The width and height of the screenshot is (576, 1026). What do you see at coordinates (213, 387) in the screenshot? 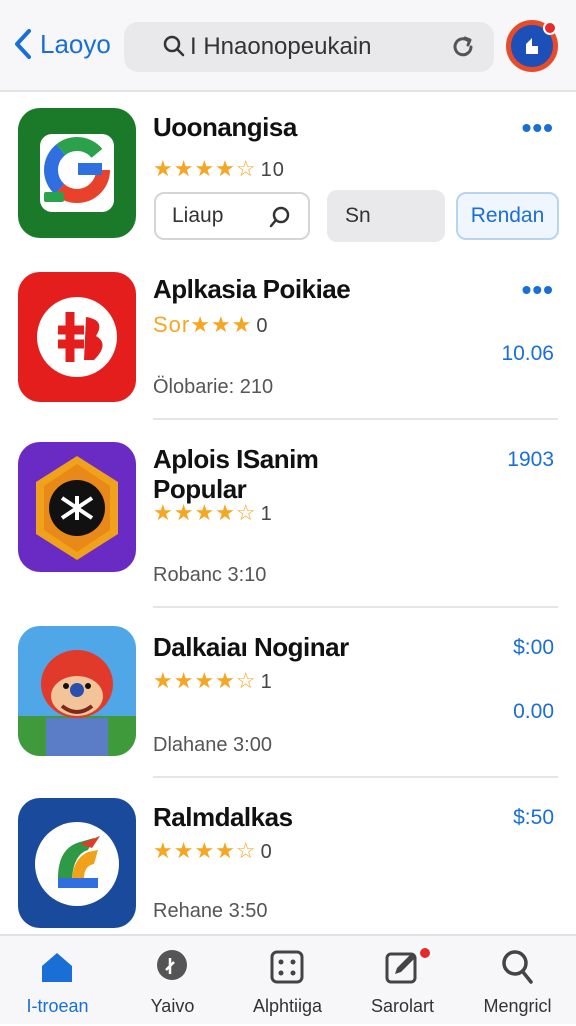
I see `app-subtitle: Ölobarie: 210` at bounding box center [213, 387].